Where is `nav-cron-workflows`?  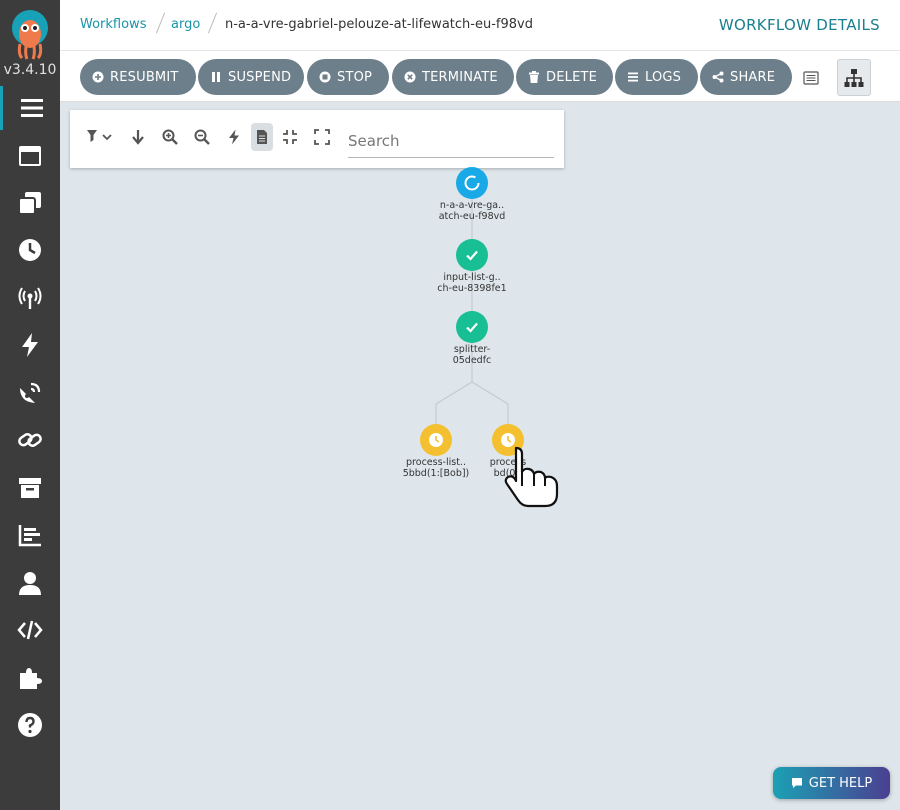 nav-cron-workflows is located at coordinates (30, 250).